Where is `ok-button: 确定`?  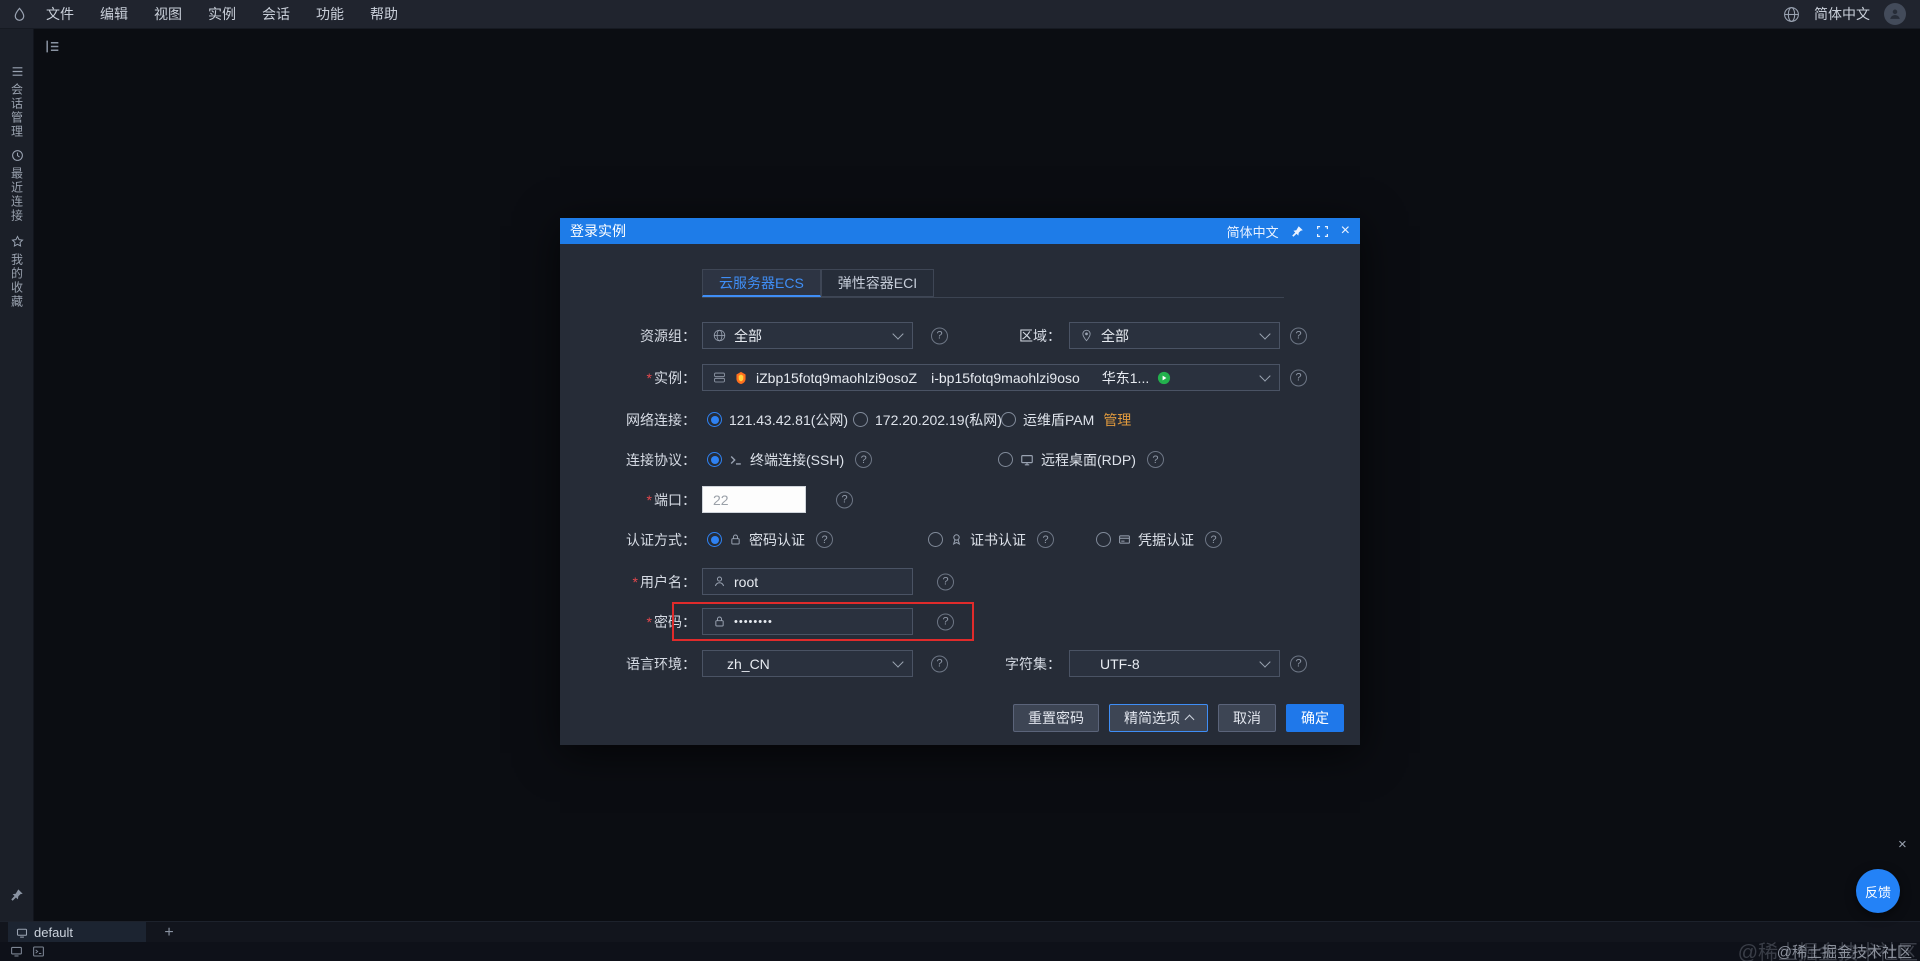 ok-button: 确定 is located at coordinates (1315, 718).